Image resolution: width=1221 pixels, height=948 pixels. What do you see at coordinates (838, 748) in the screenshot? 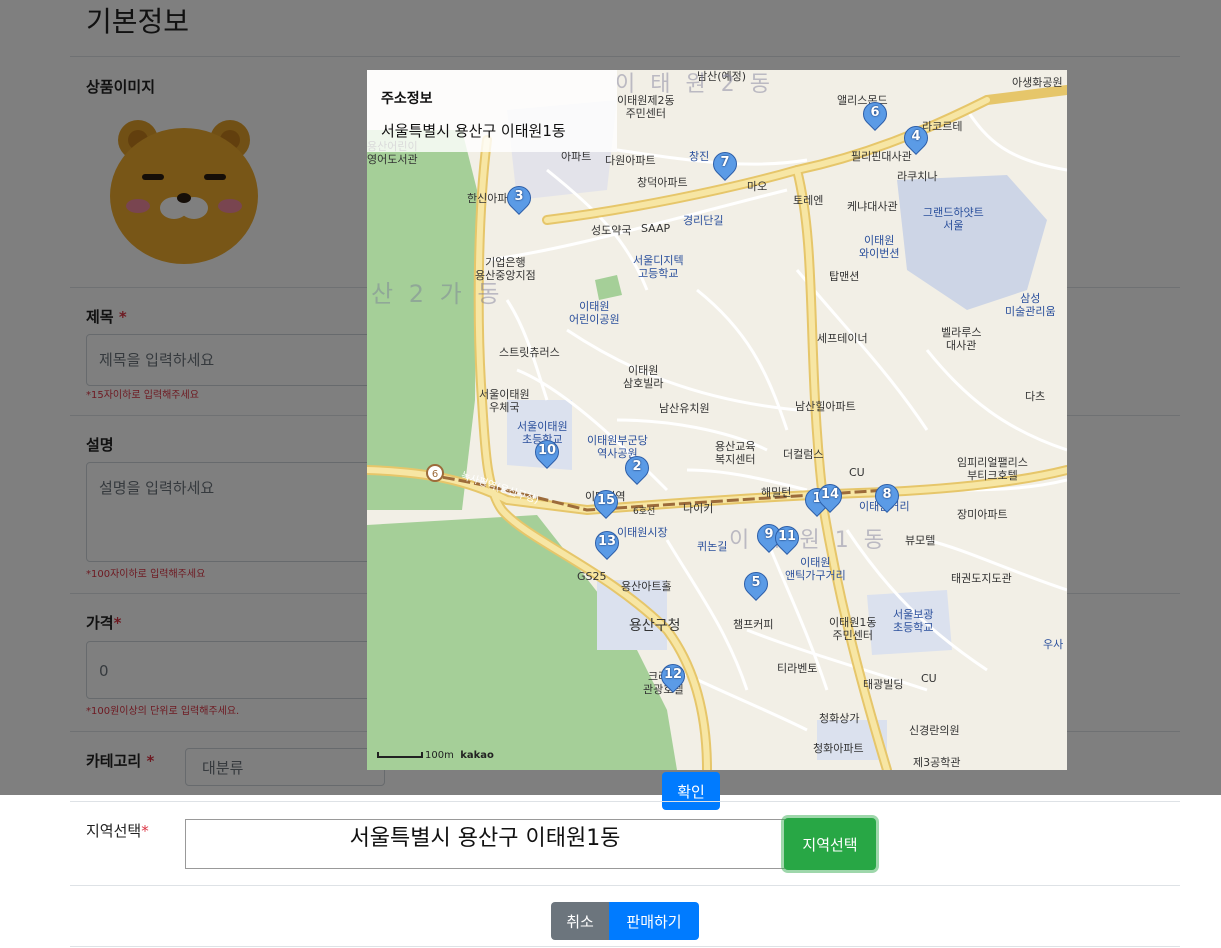
I see `map-label: 청화아파트` at bounding box center [838, 748].